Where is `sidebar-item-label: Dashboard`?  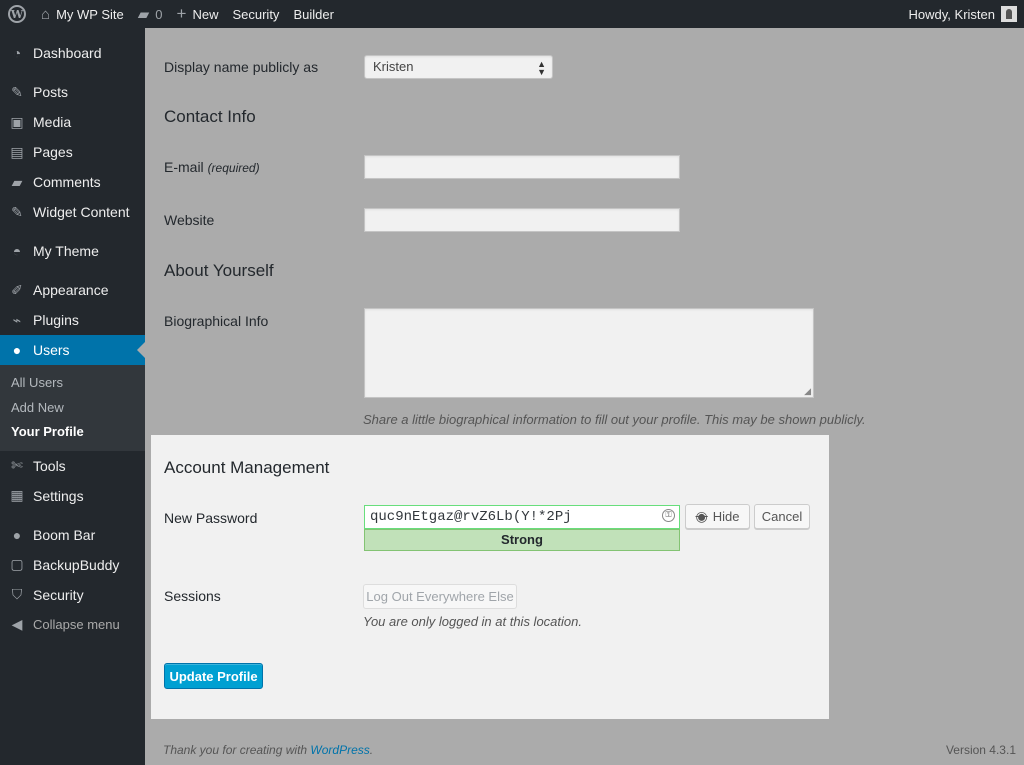
sidebar-item-label: Dashboard is located at coordinates (67, 53).